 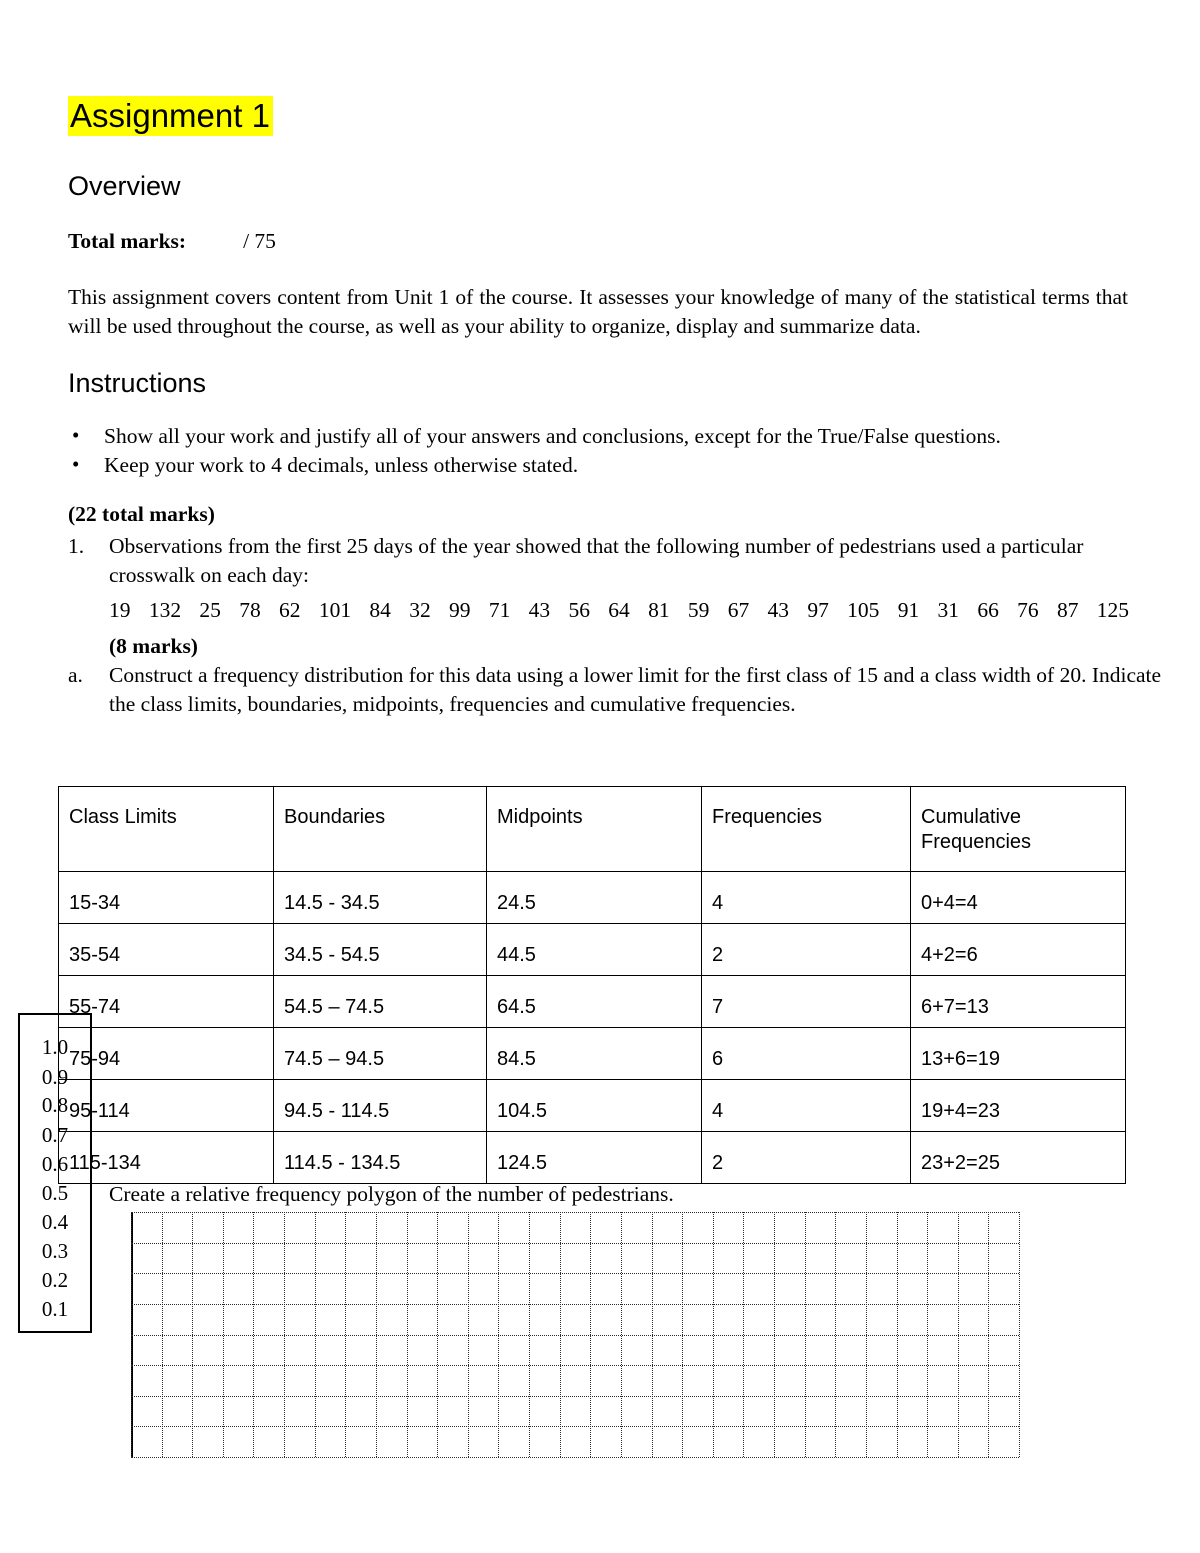 I want to click on y-axis-tick-label: 0.2, so click(x=55, y=1280).